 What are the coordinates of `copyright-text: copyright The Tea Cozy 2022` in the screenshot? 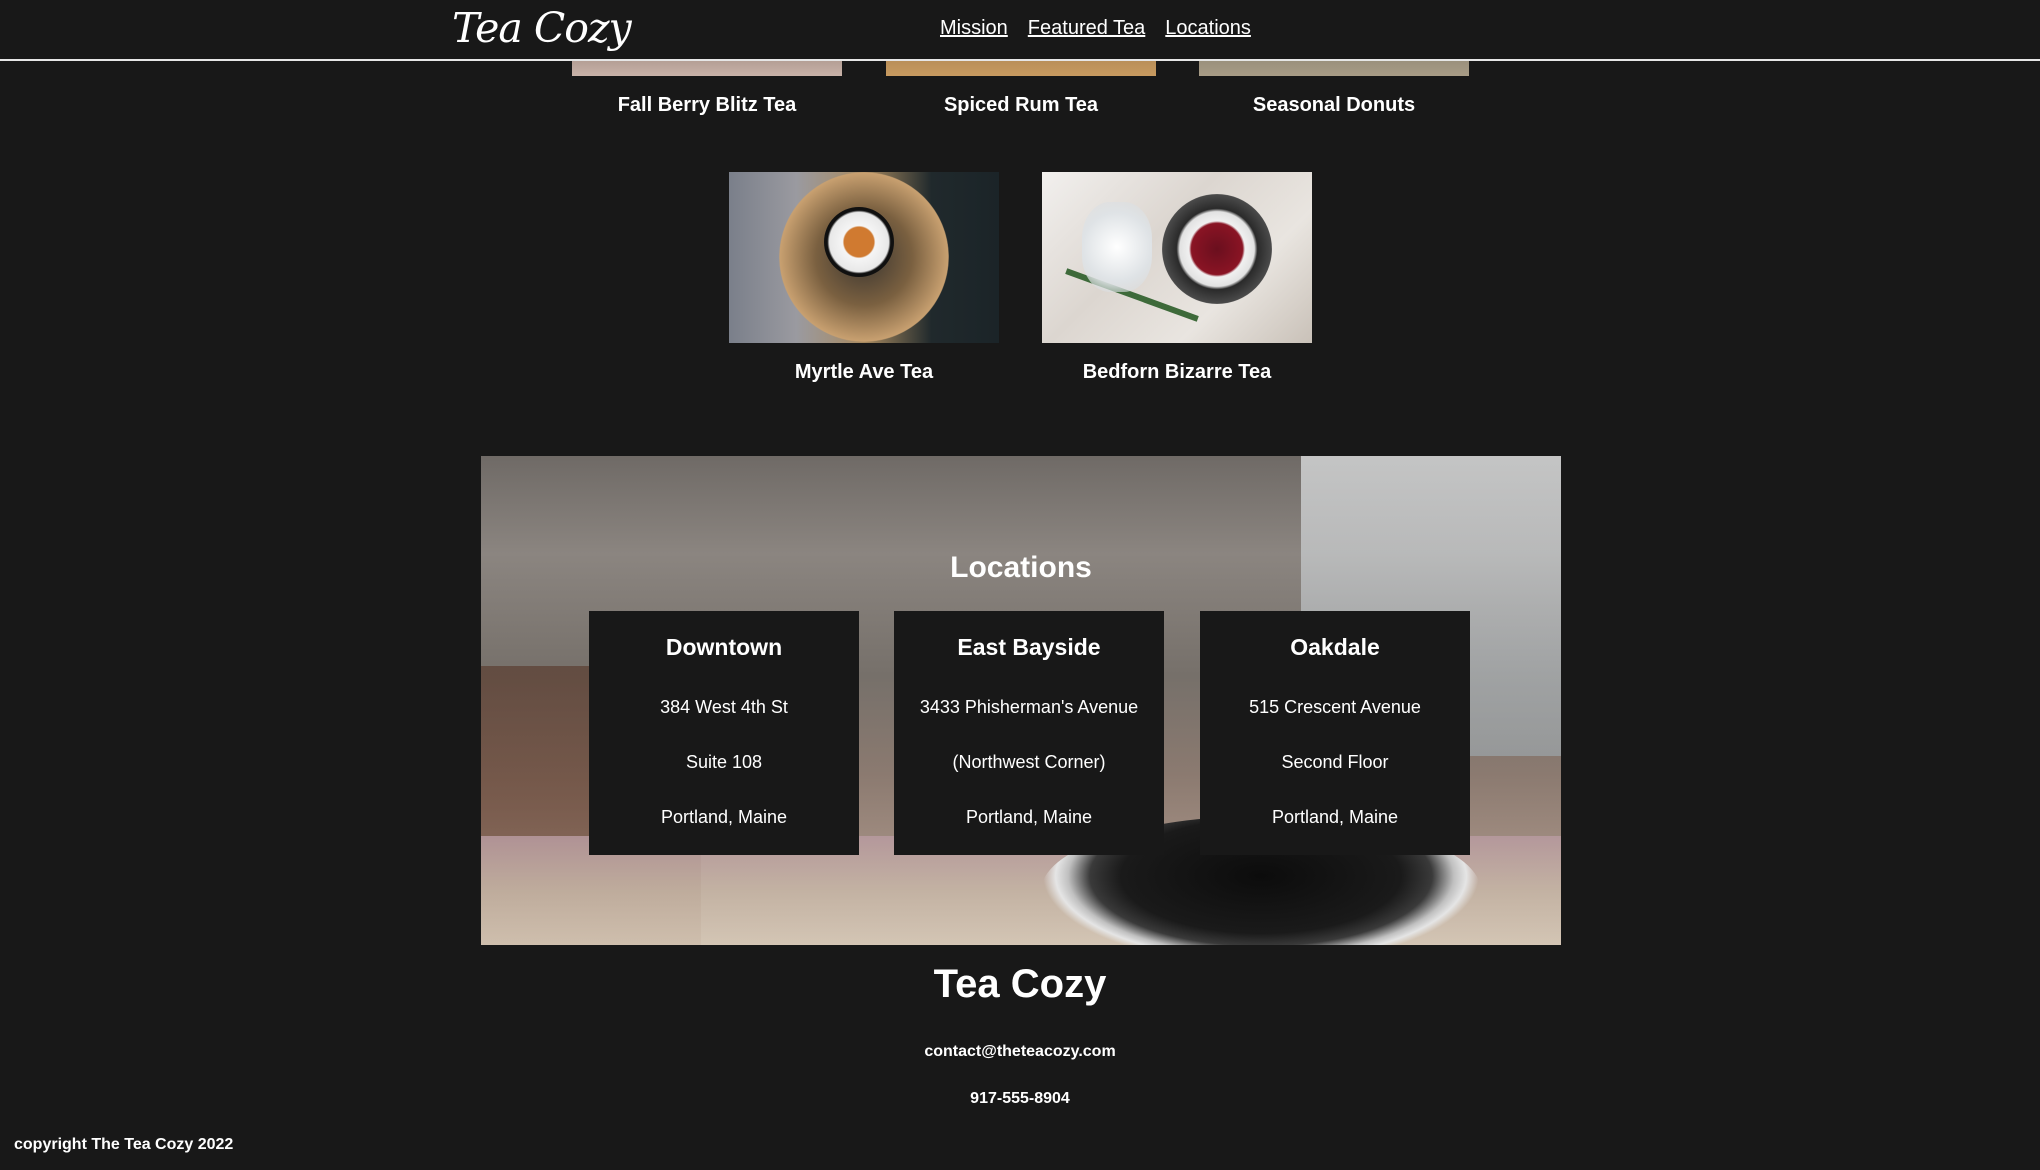 It's located at (124, 1144).